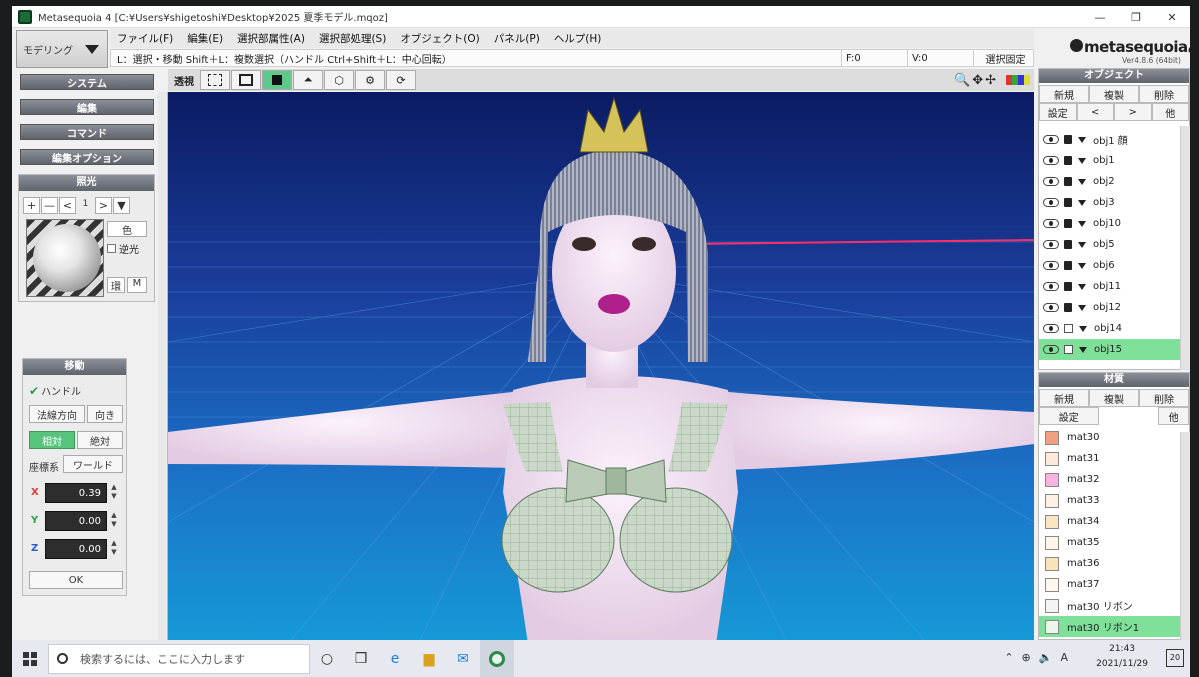 The image size is (1199, 677). Describe the element at coordinates (1018, 80) in the screenshot. I see `color-palette-icon` at that location.